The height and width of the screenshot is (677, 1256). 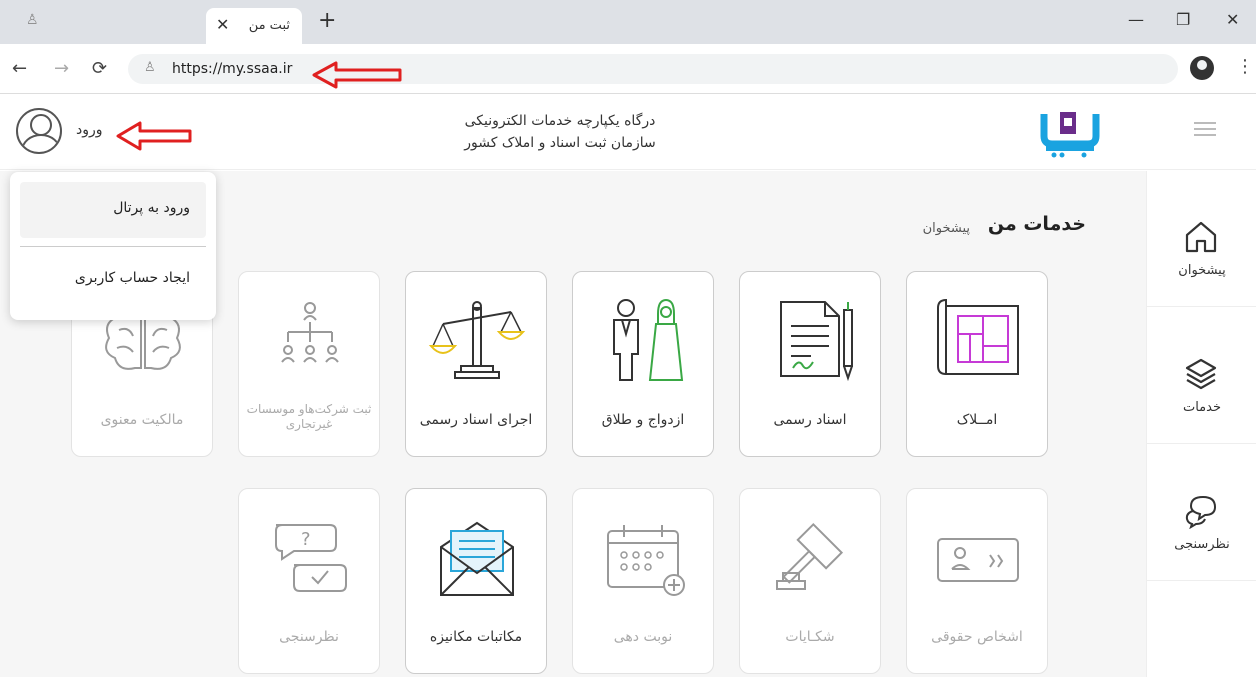 I want to click on service-card-appointments: نوبت دهی, so click(x=643, y=581).